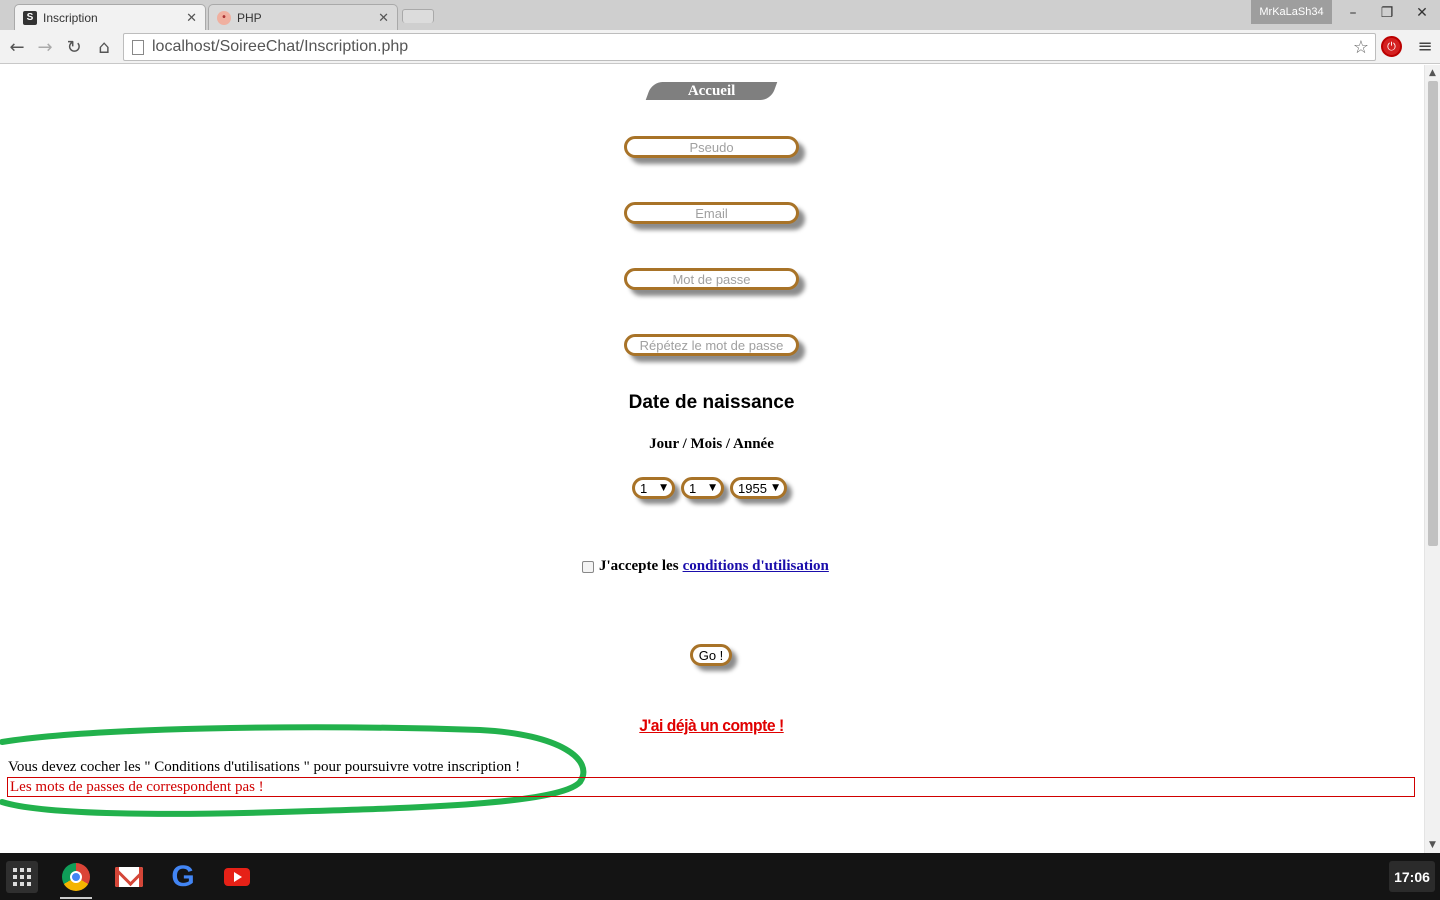  What do you see at coordinates (183, 877) in the screenshot?
I see `google-icon: G` at bounding box center [183, 877].